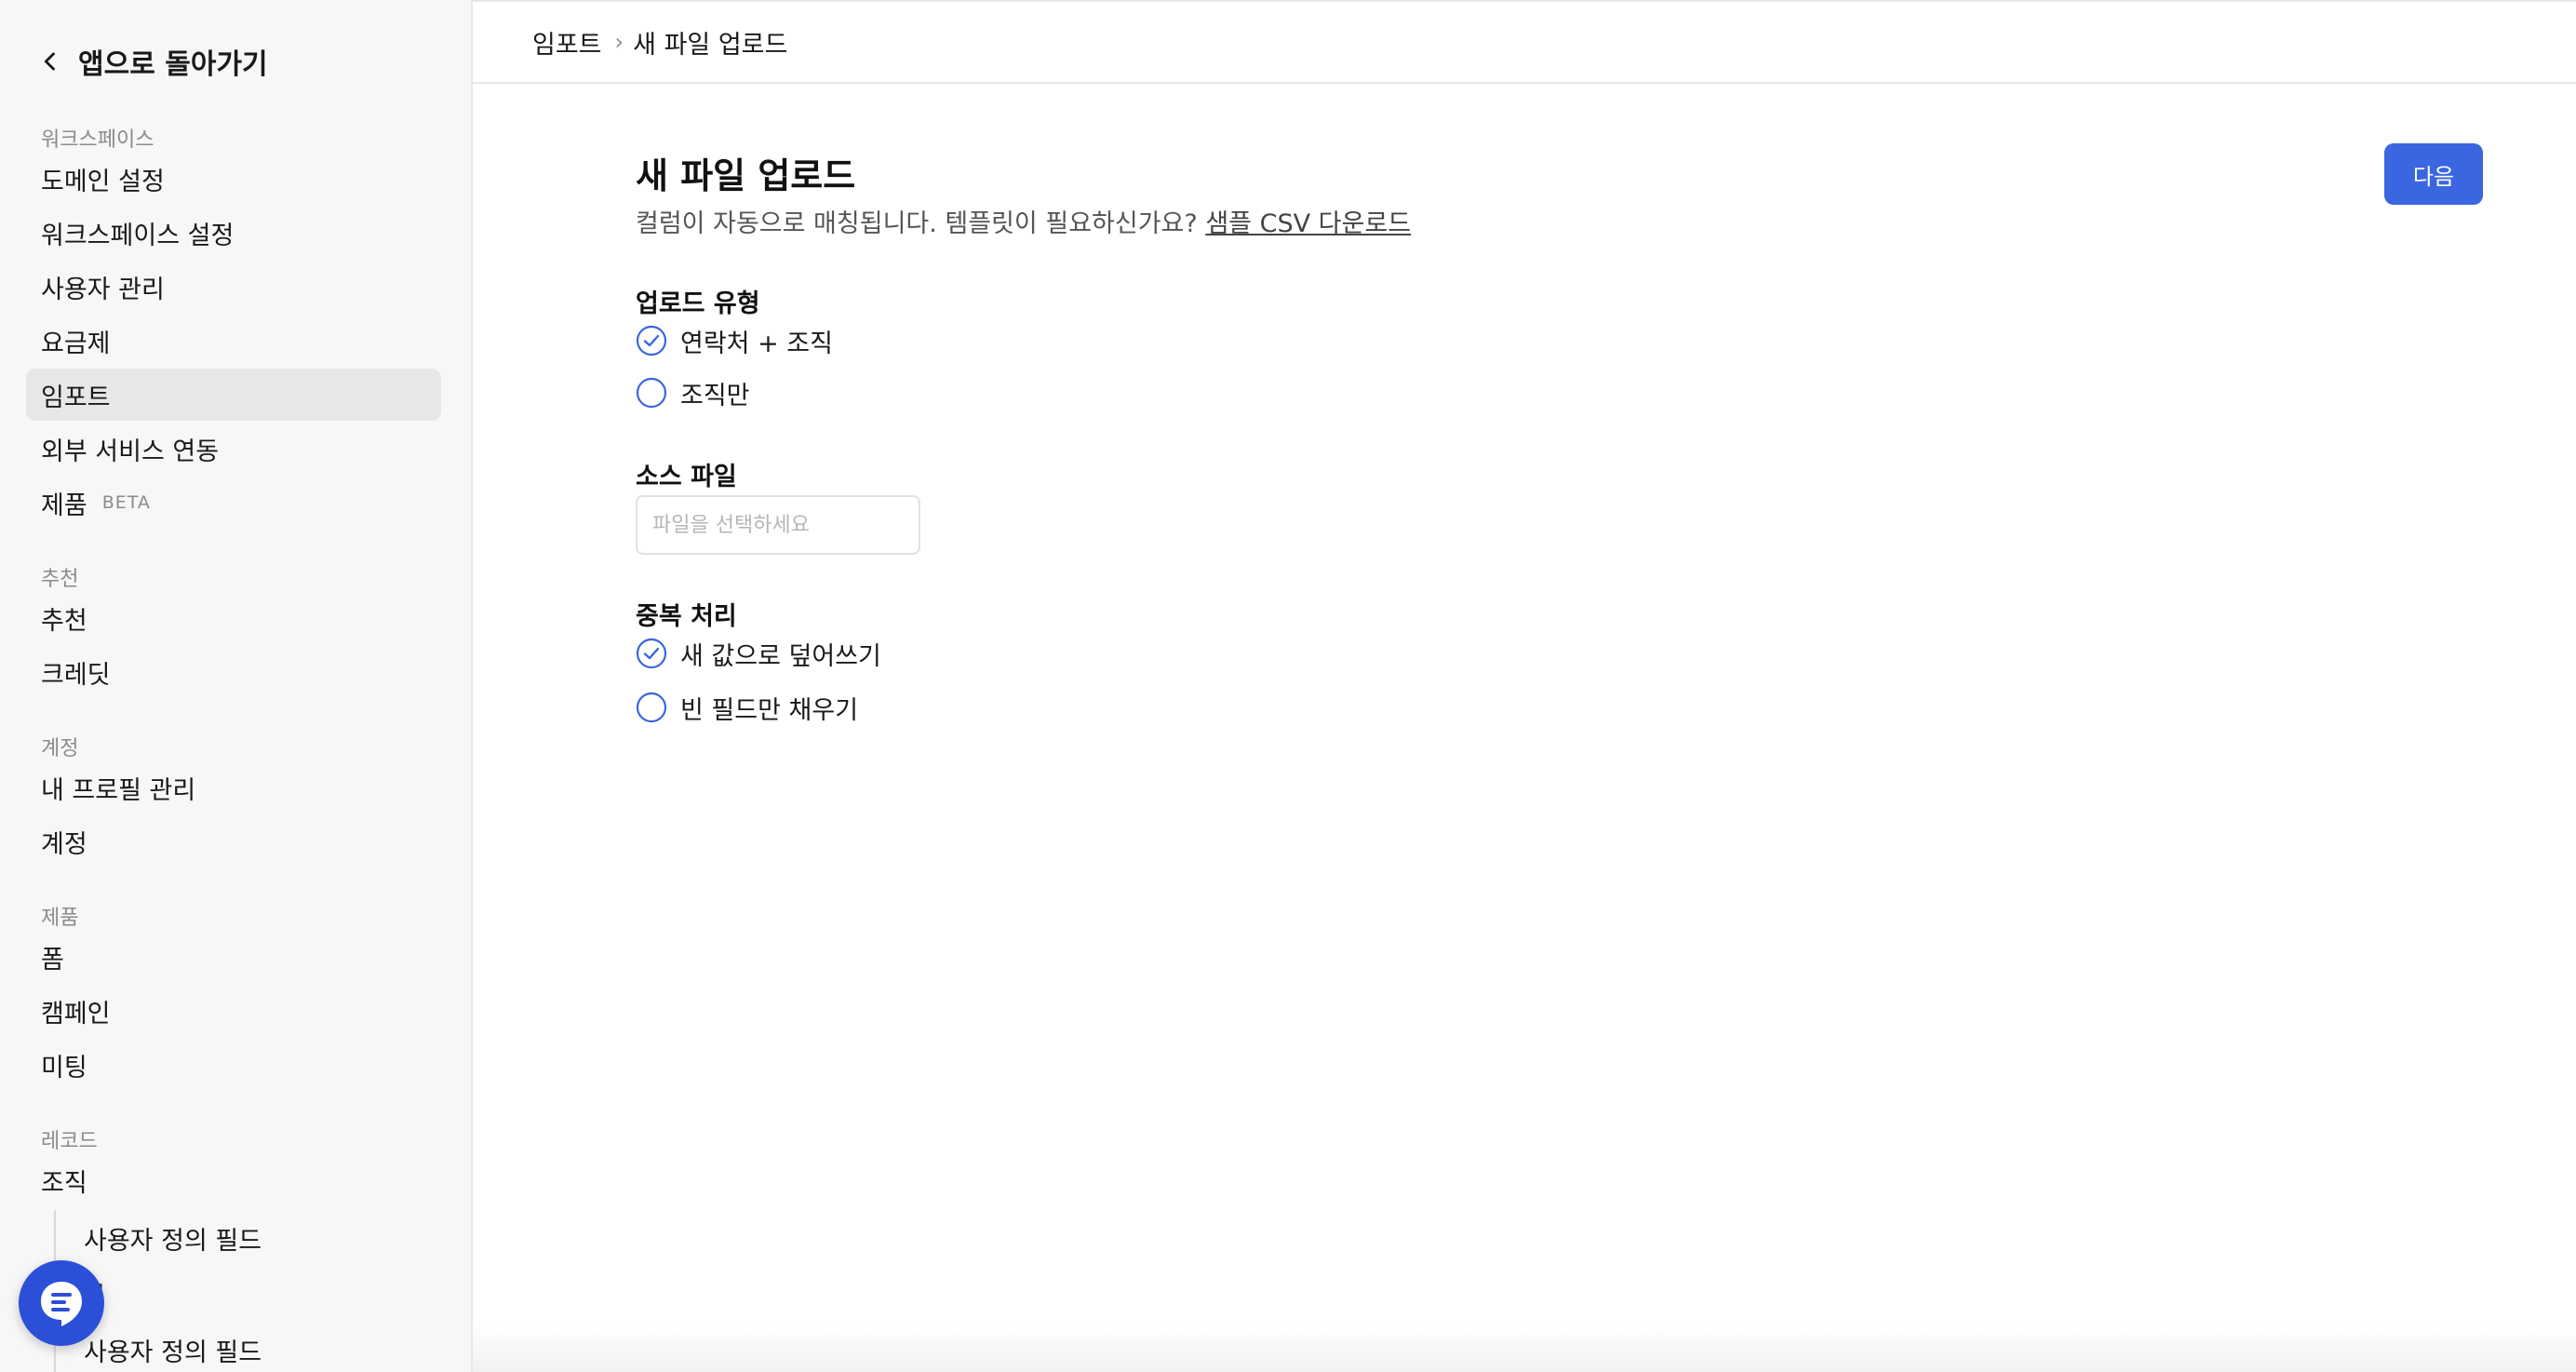  I want to click on sidebar-subitem-org-custom-fields: 사용자 정의 필드, so click(173, 1238).